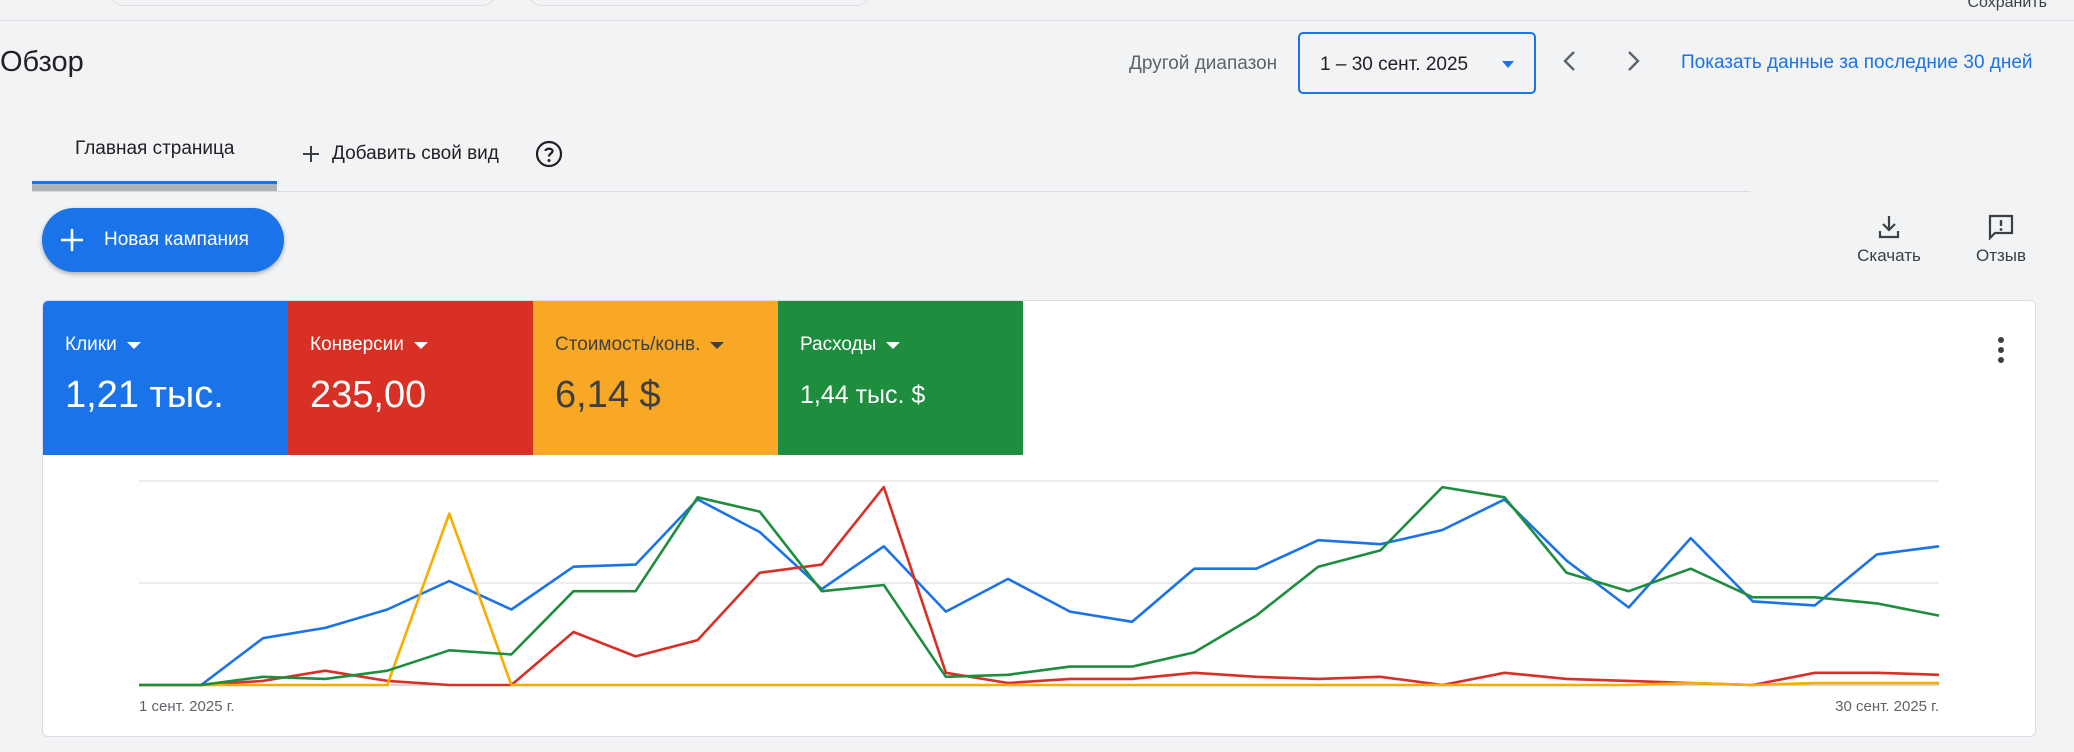 Image resolution: width=2074 pixels, height=752 pixels. What do you see at coordinates (1037, 10) in the screenshot?
I see `top-bar: Сохранить` at bounding box center [1037, 10].